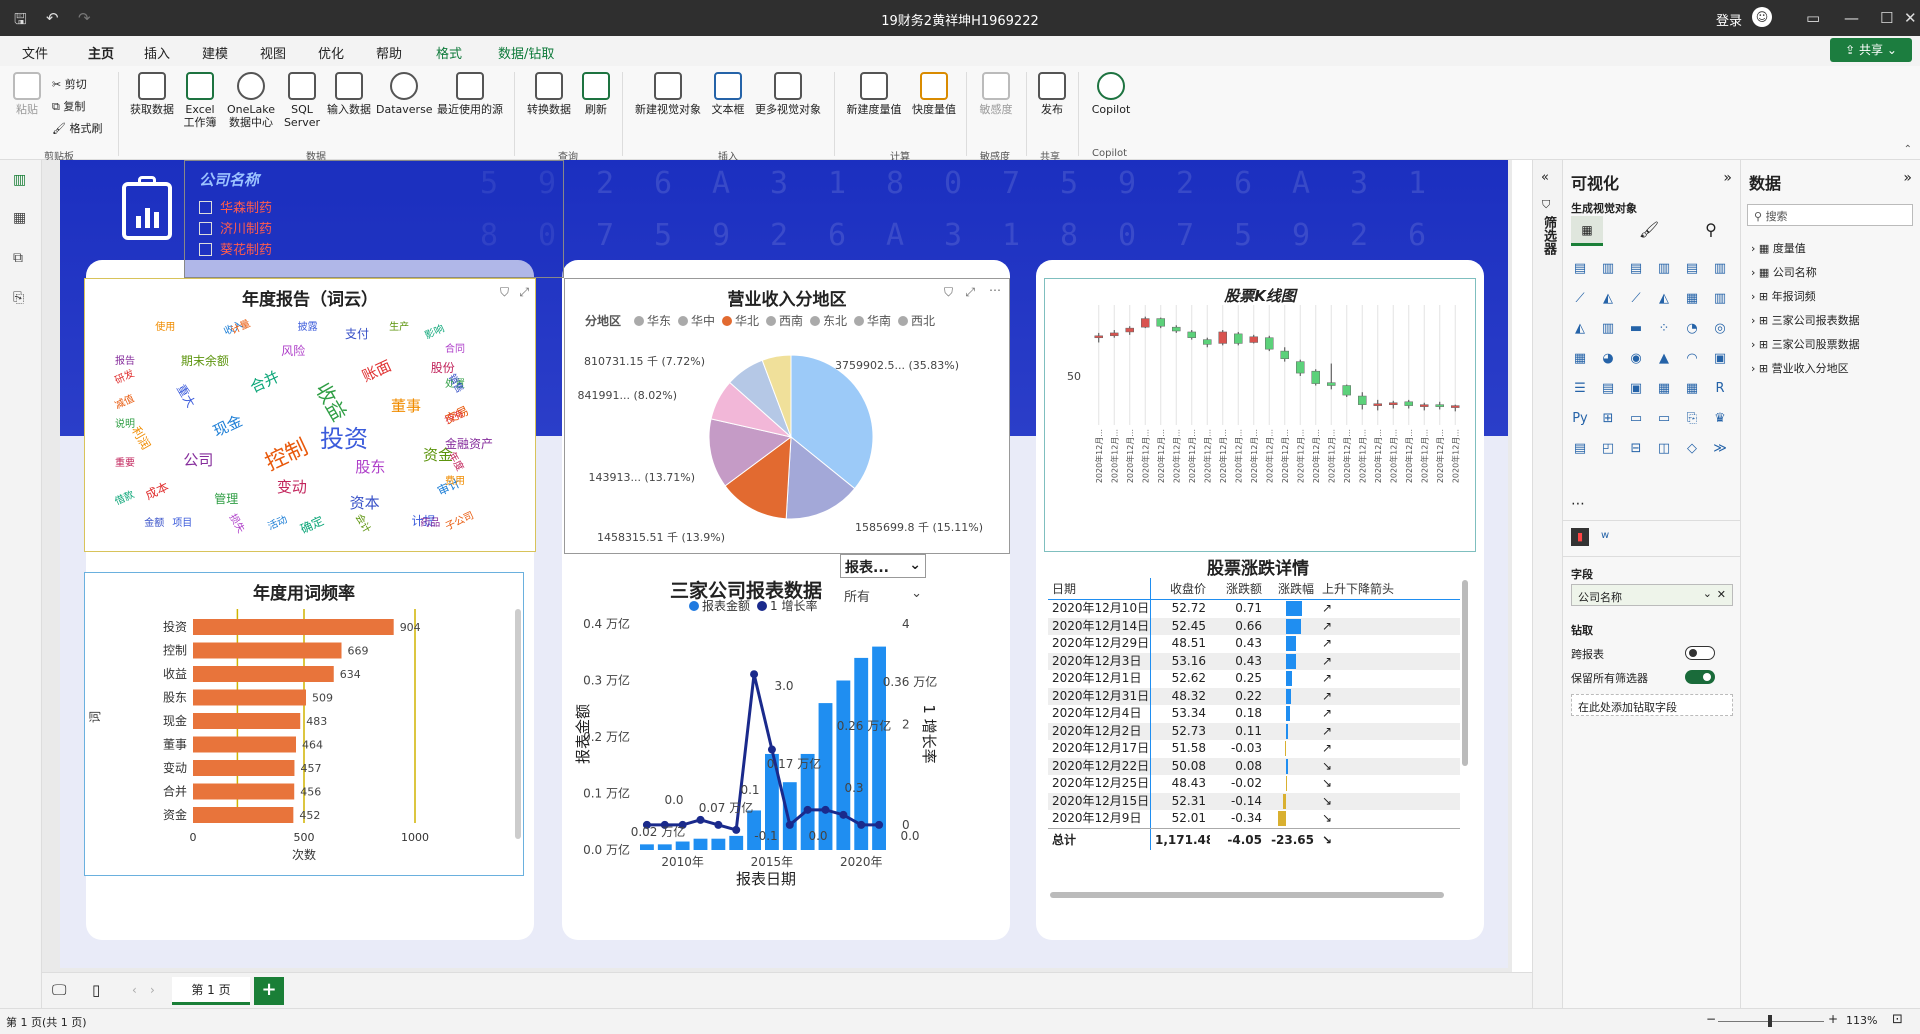  What do you see at coordinates (1608, 449) in the screenshot?
I see `visual-type-icon: ◰` at bounding box center [1608, 449].